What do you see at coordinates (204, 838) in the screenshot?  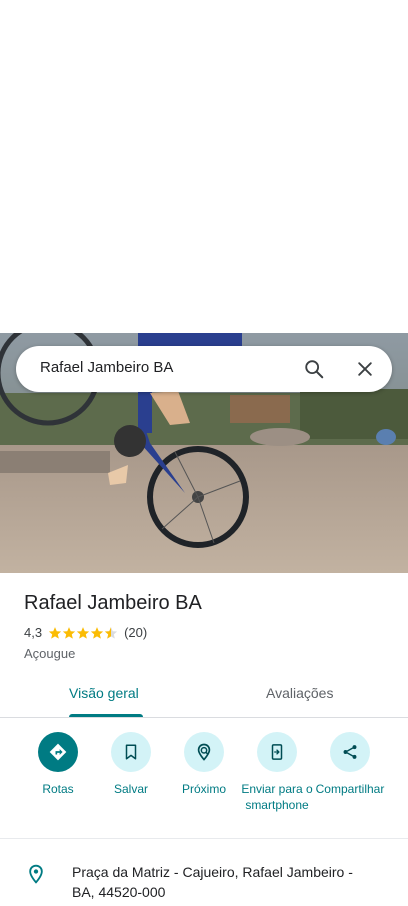 I see `divider` at bounding box center [204, 838].